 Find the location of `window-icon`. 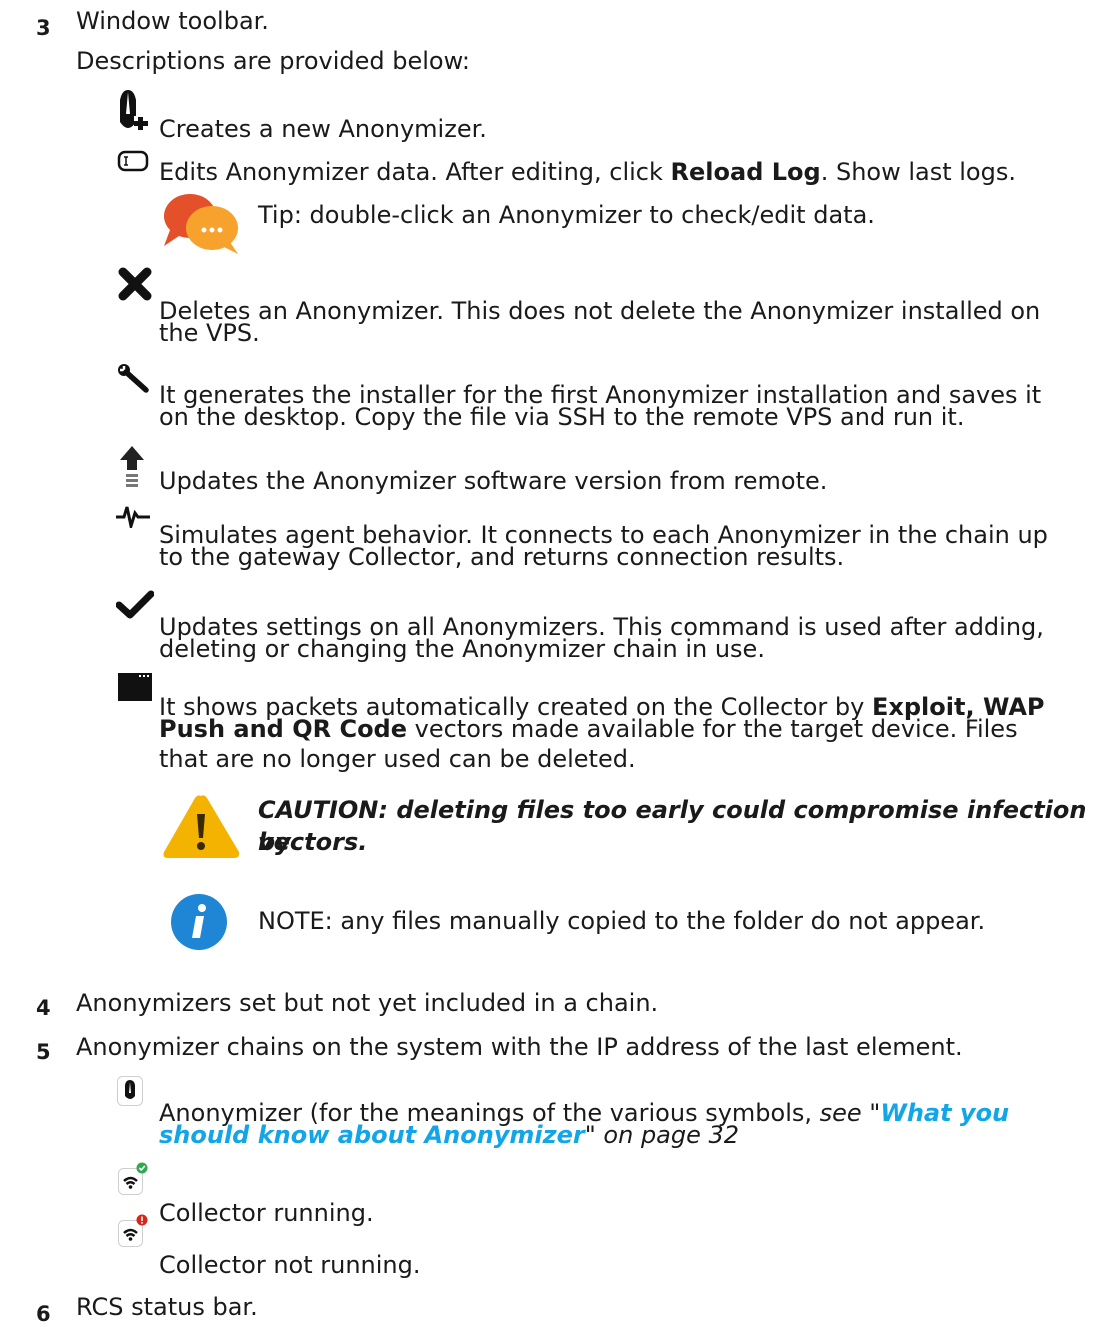

window-icon is located at coordinates (135, 687).